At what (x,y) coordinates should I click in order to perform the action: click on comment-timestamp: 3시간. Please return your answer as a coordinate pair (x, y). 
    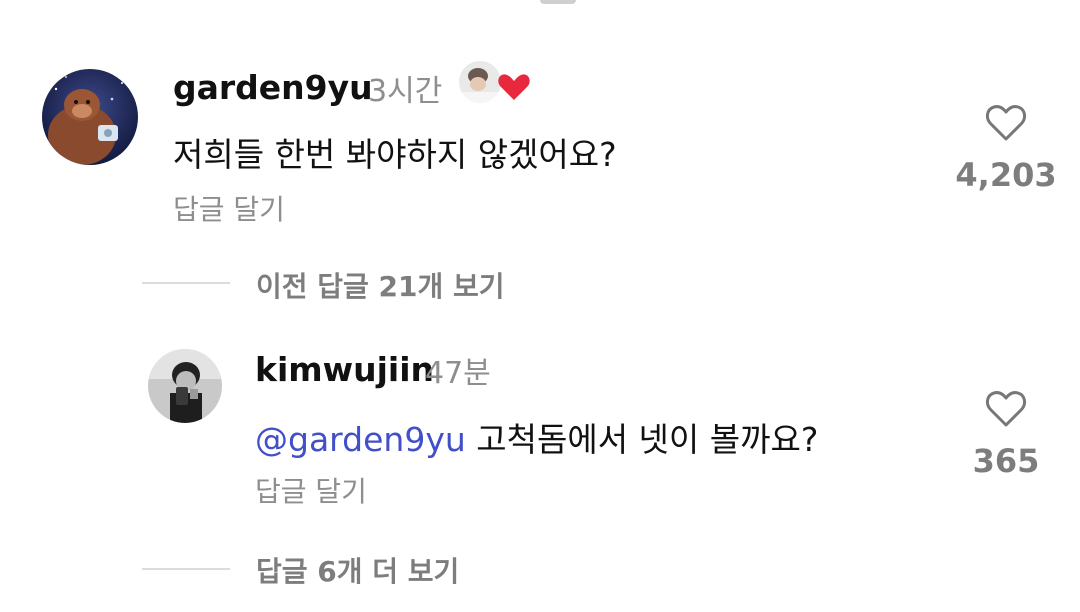
    Looking at the image, I should click on (405, 91).